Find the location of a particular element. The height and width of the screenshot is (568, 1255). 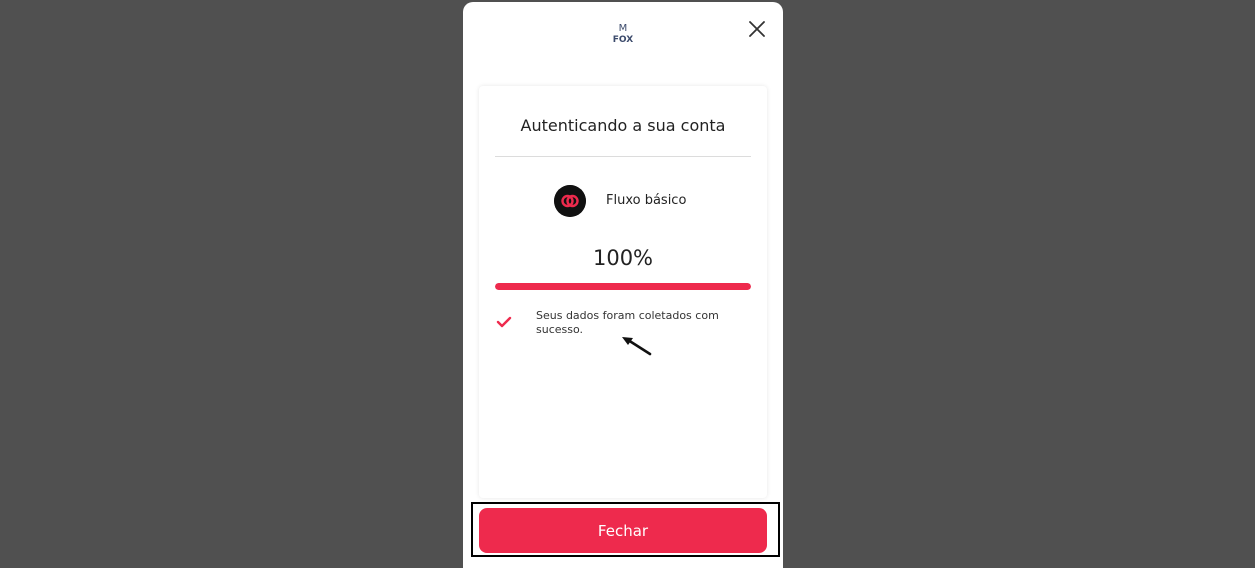

check-icon is located at coordinates (504, 322).